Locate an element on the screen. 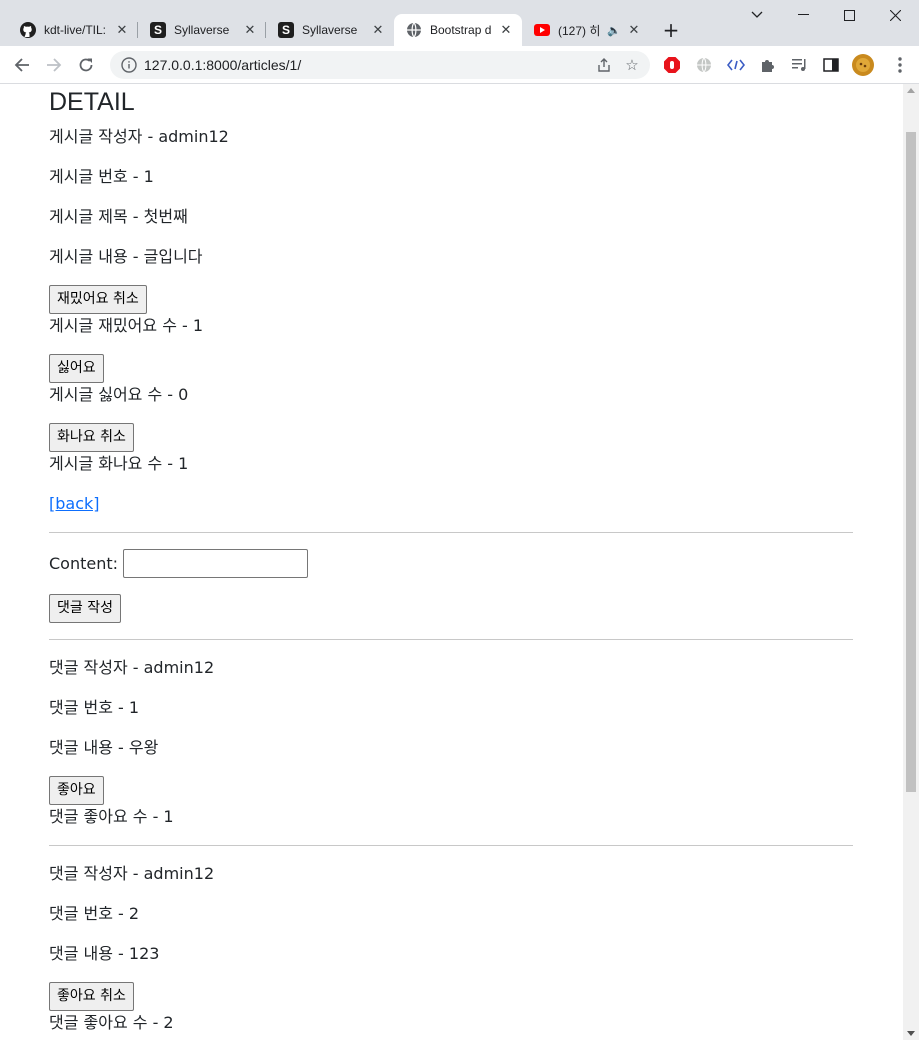 Image resolution: width=919 pixels, height=1040 pixels. profile-avatar is located at coordinates (863, 65).